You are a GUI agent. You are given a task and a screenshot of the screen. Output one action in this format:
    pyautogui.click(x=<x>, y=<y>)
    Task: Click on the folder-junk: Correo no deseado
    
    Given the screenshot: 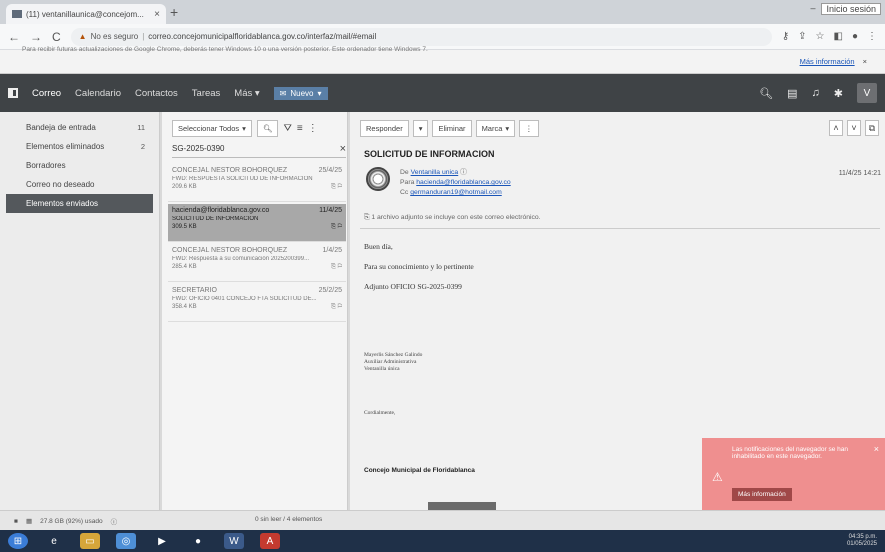 What is the action you would take?
    pyautogui.click(x=79, y=184)
    